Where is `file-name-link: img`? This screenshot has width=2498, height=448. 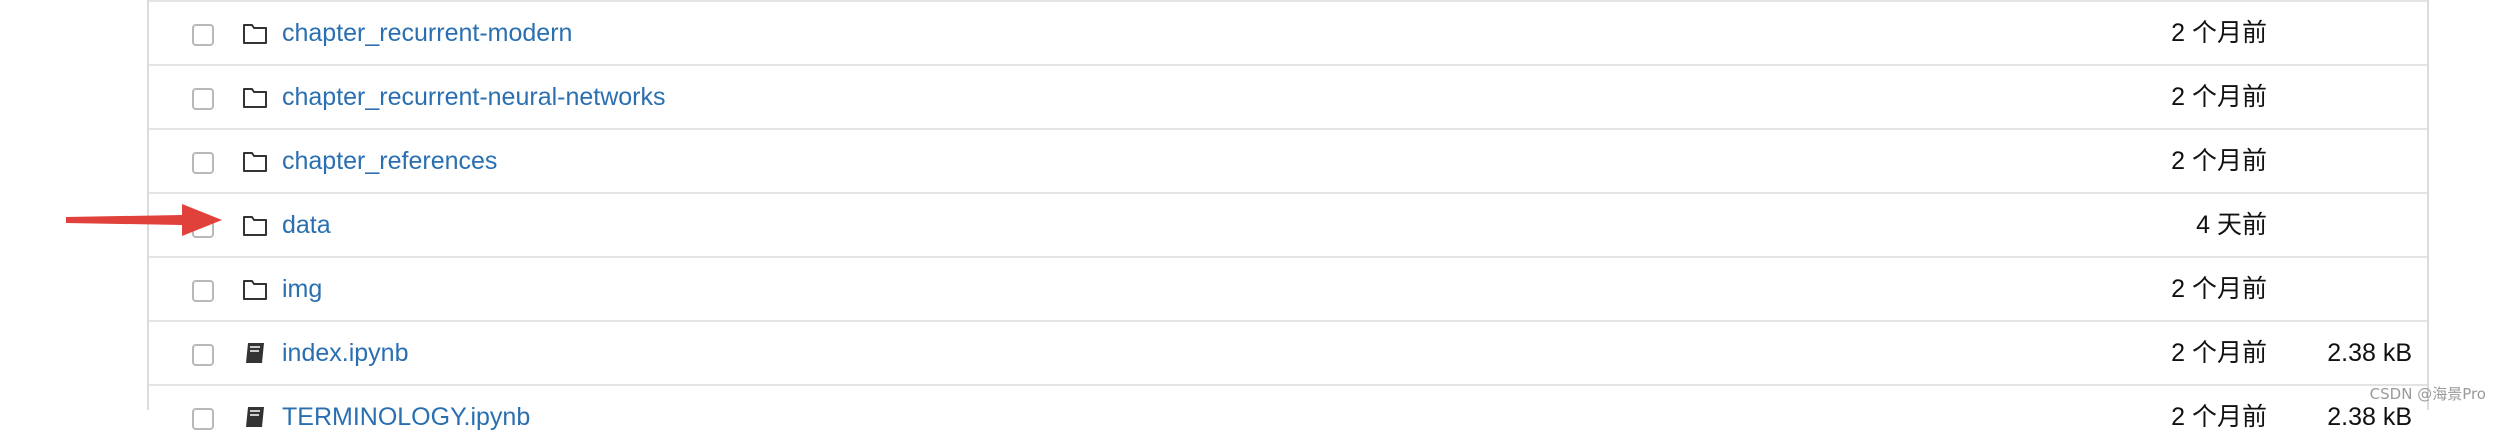 file-name-link: img is located at coordinates (302, 289).